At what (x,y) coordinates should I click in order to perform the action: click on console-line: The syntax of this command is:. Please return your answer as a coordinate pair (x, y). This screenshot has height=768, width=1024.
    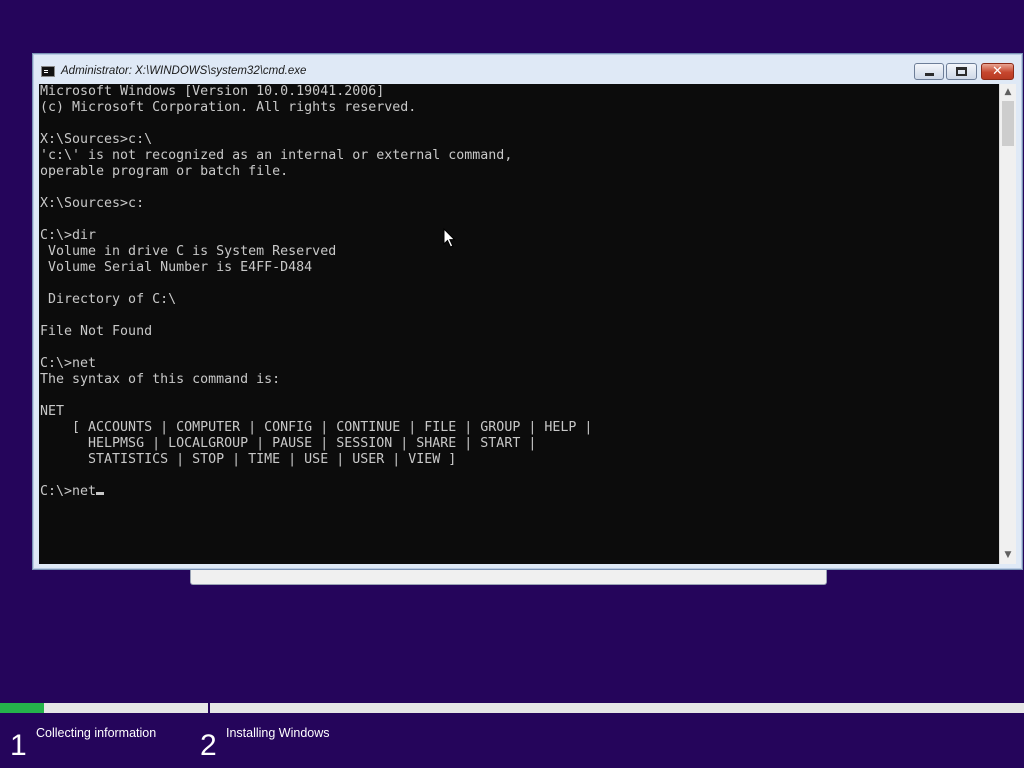
    Looking at the image, I should click on (160, 379).